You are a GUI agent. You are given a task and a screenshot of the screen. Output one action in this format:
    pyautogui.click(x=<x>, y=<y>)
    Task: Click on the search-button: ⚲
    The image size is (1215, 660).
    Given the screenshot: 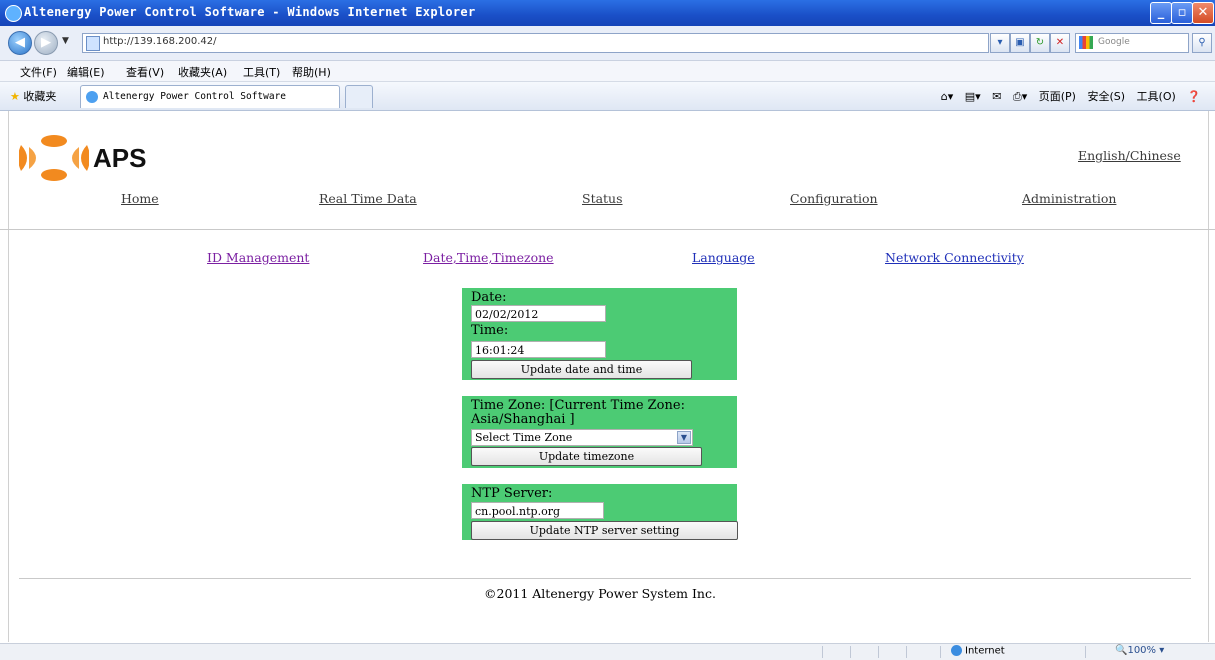 What is the action you would take?
    pyautogui.click(x=1202, y=43)
    